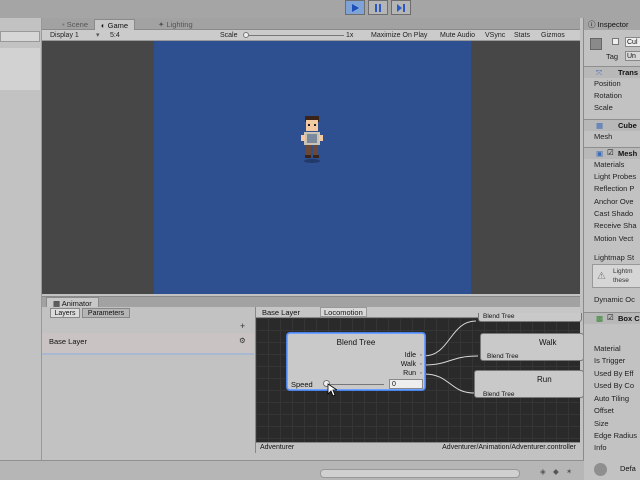 Image resolution: width=640 pixels, height=480 pixels. Describe the element at coordinates (615, 41) in the screenshot. I see `active-checkbox` at that location.